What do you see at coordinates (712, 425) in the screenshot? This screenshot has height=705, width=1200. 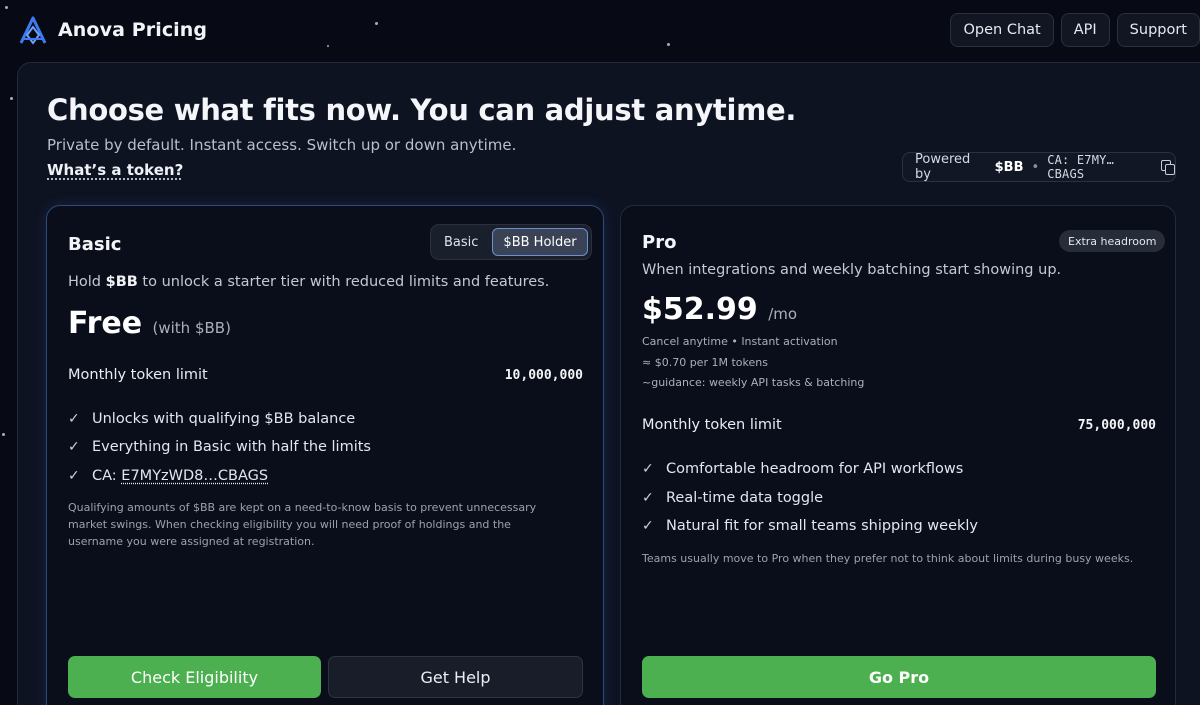 I see `pro-limit-label: Monthly token limit` at bounding box center [712, 425].